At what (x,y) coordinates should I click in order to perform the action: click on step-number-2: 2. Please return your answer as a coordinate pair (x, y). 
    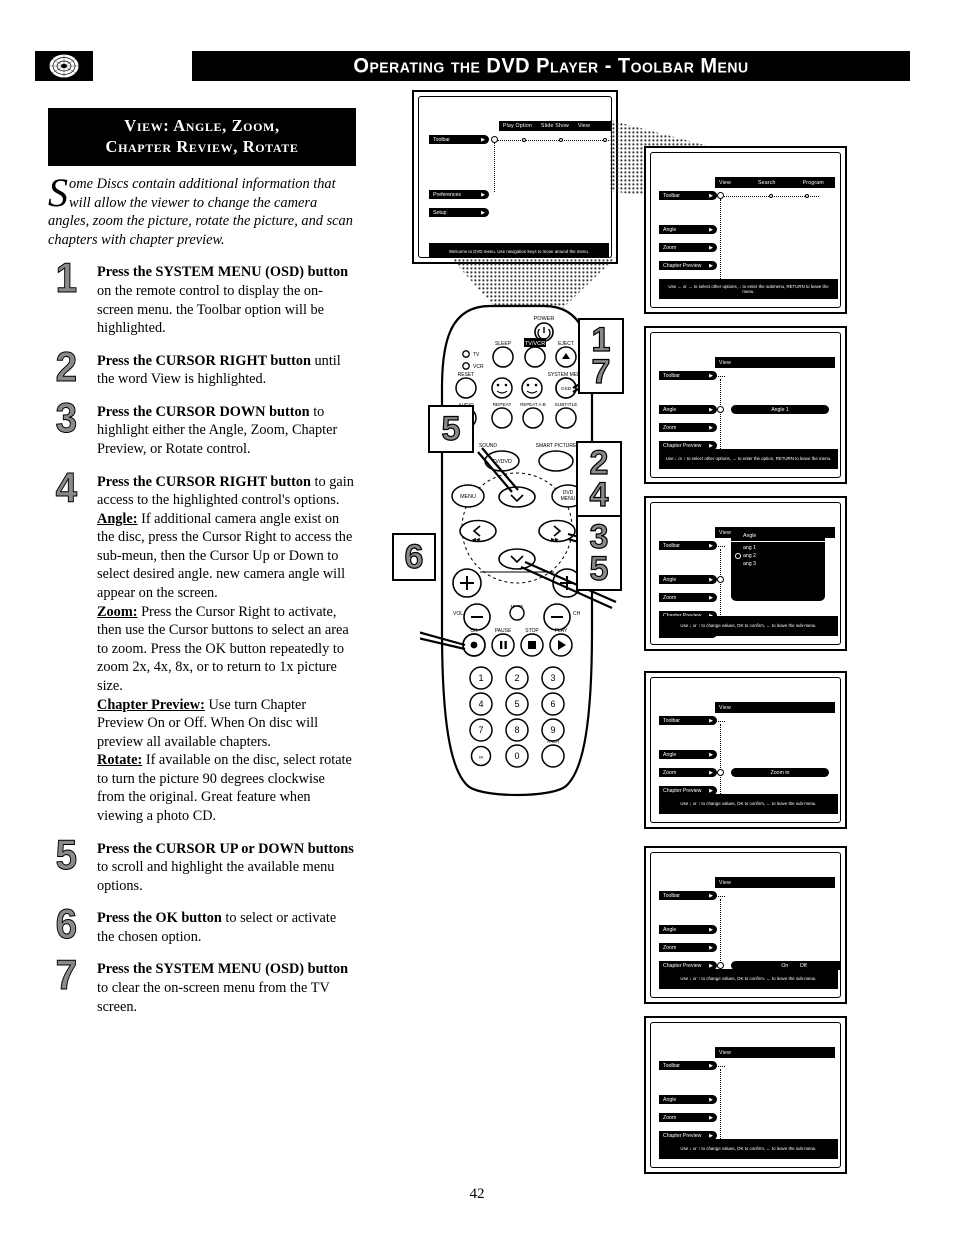
    Looking at the image, I should click on (66, 366).